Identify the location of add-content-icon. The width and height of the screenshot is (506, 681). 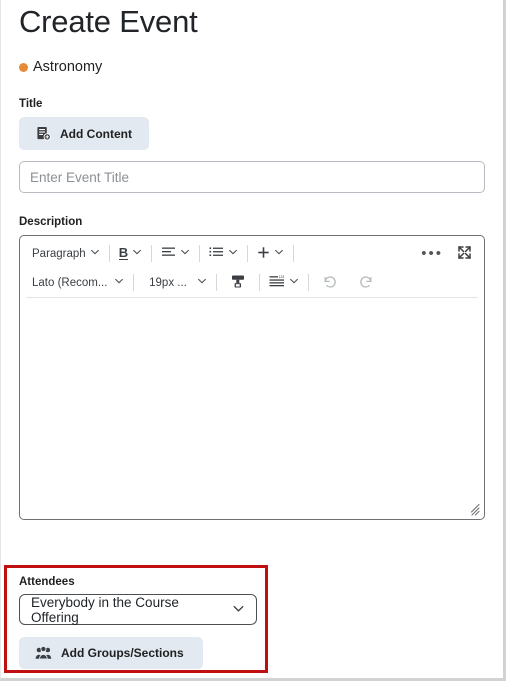
(43, 133).